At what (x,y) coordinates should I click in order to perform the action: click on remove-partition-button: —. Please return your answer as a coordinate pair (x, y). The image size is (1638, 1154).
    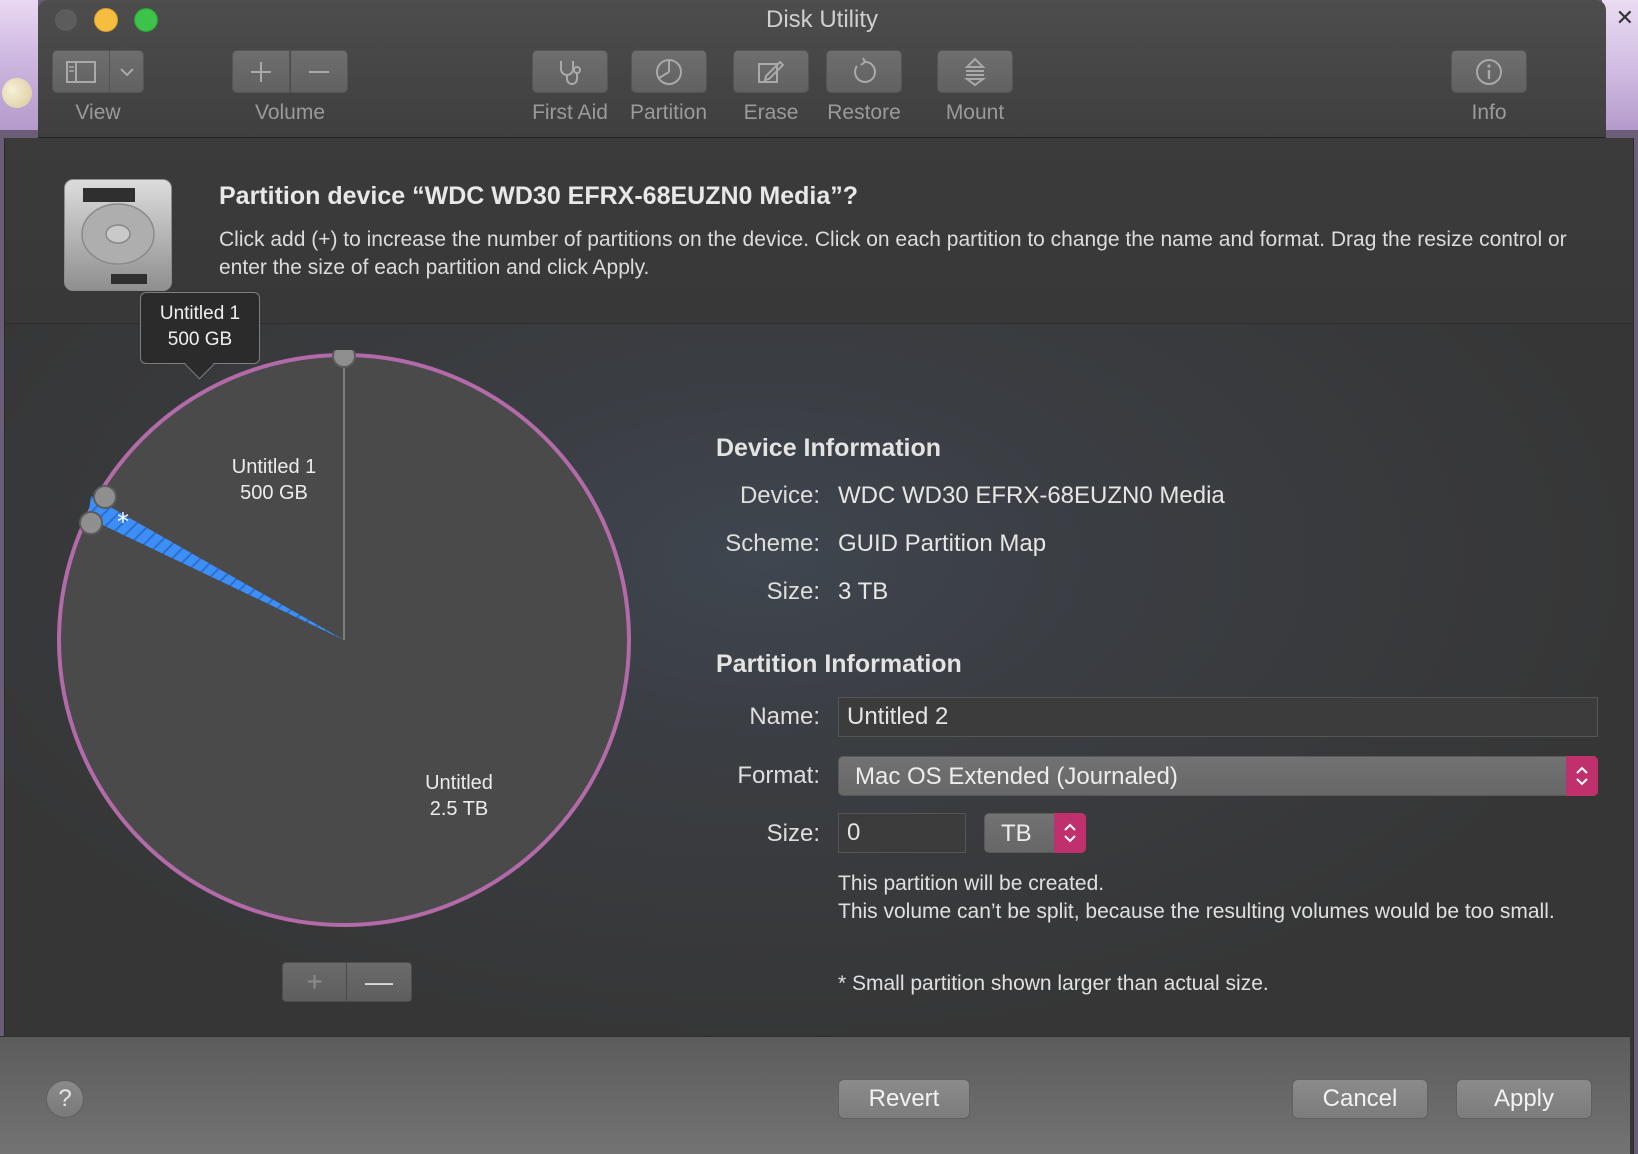
    Looking at the image, I should click on (379, 982).